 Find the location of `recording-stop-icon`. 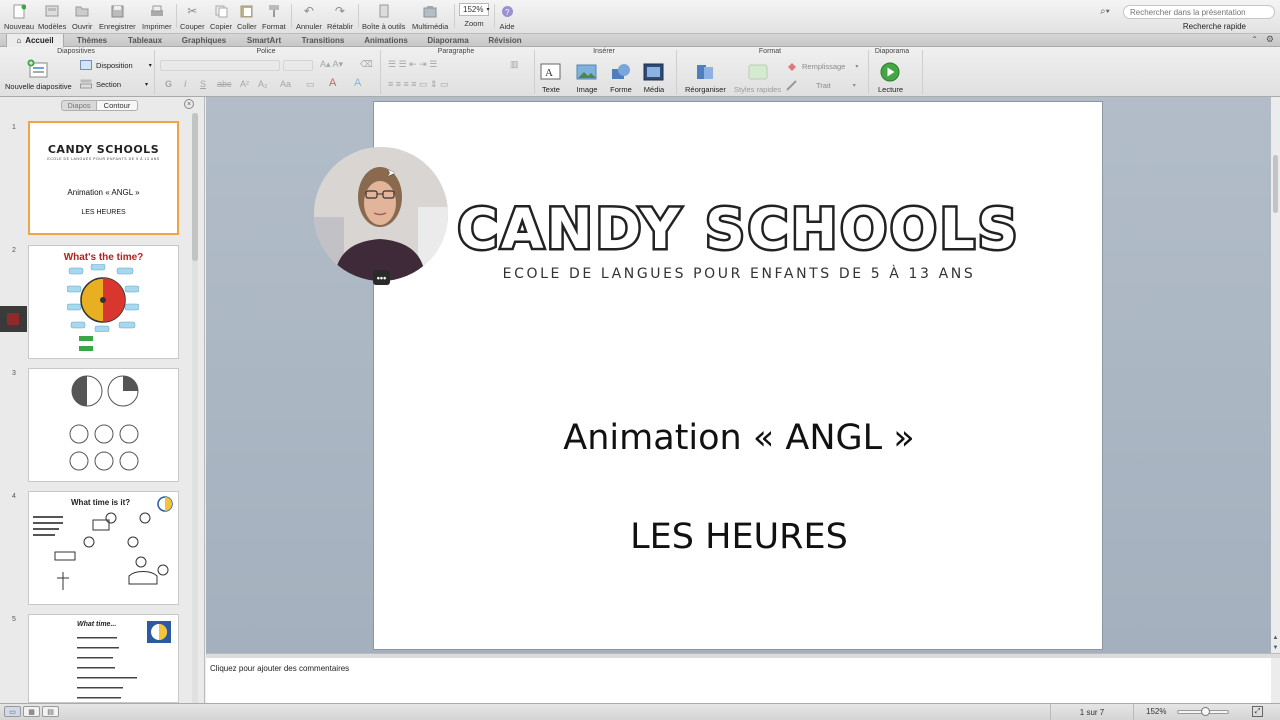

recording-stop-icon is located at coordinates (13, 319).